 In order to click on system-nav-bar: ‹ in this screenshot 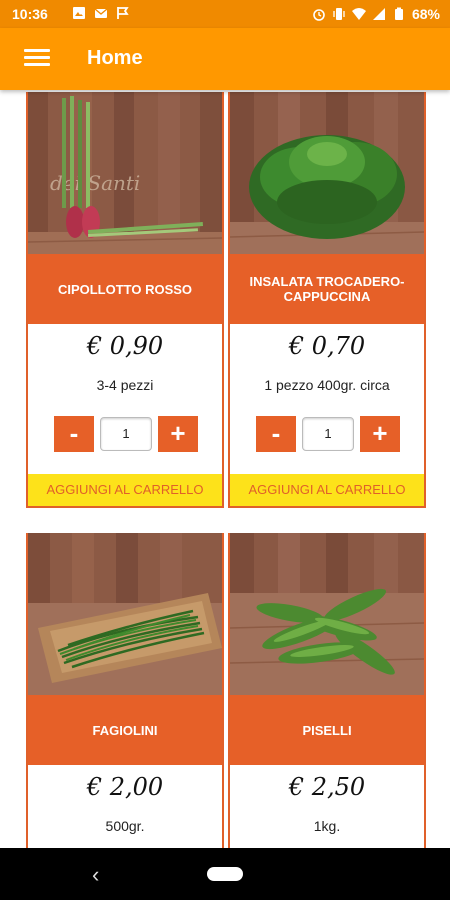, I will do `click(225, 874)`.